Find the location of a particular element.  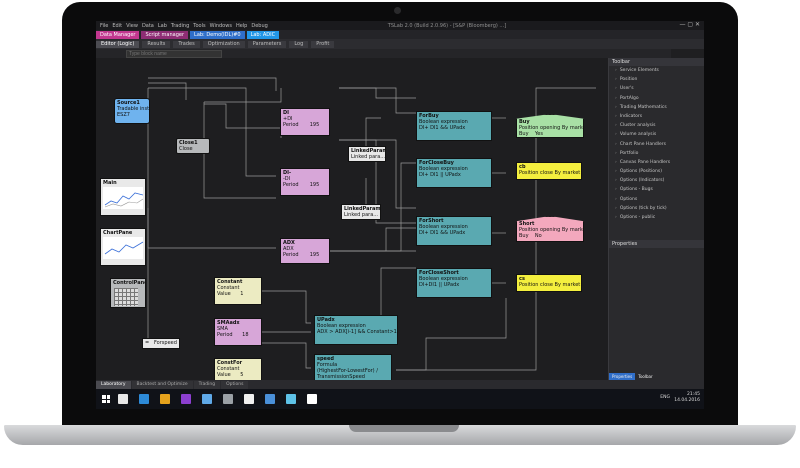

tab-script-manager: Script manager is located at coordinates (165, 35).